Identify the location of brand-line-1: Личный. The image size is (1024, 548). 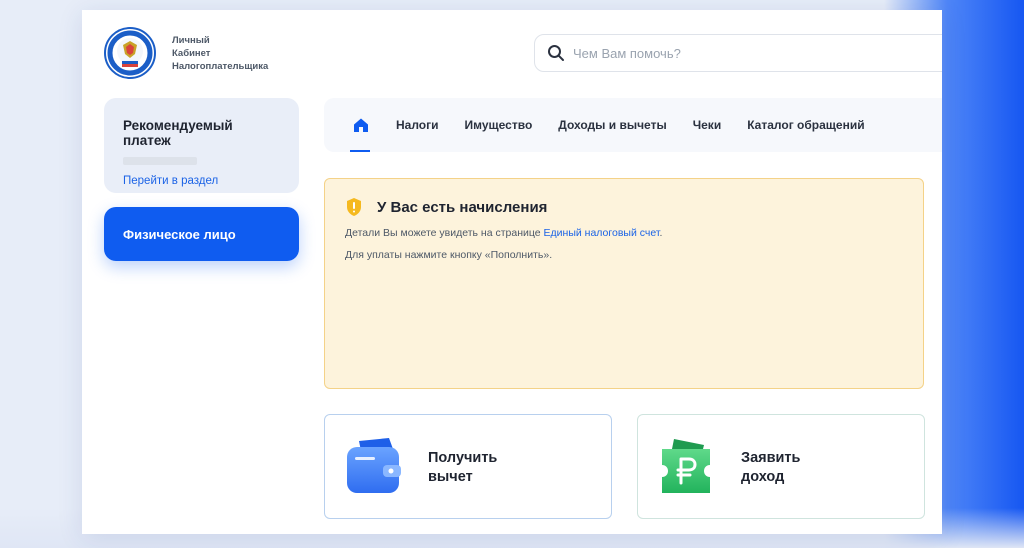
(191, 40).